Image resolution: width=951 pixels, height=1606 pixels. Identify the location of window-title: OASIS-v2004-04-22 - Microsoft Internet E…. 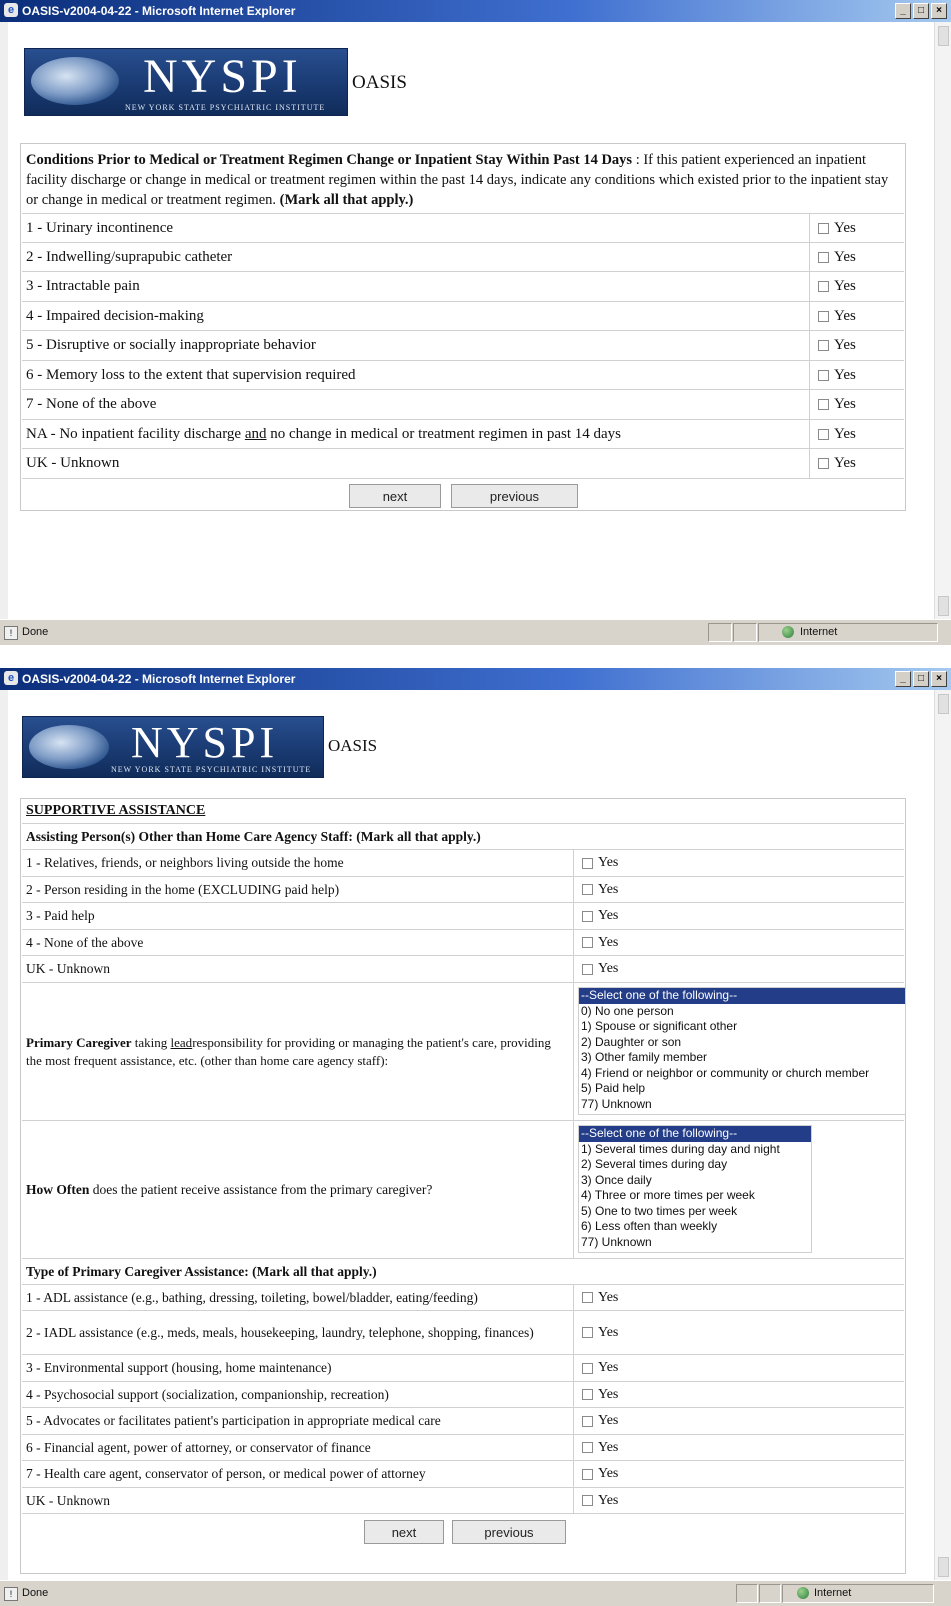
(159, 11).